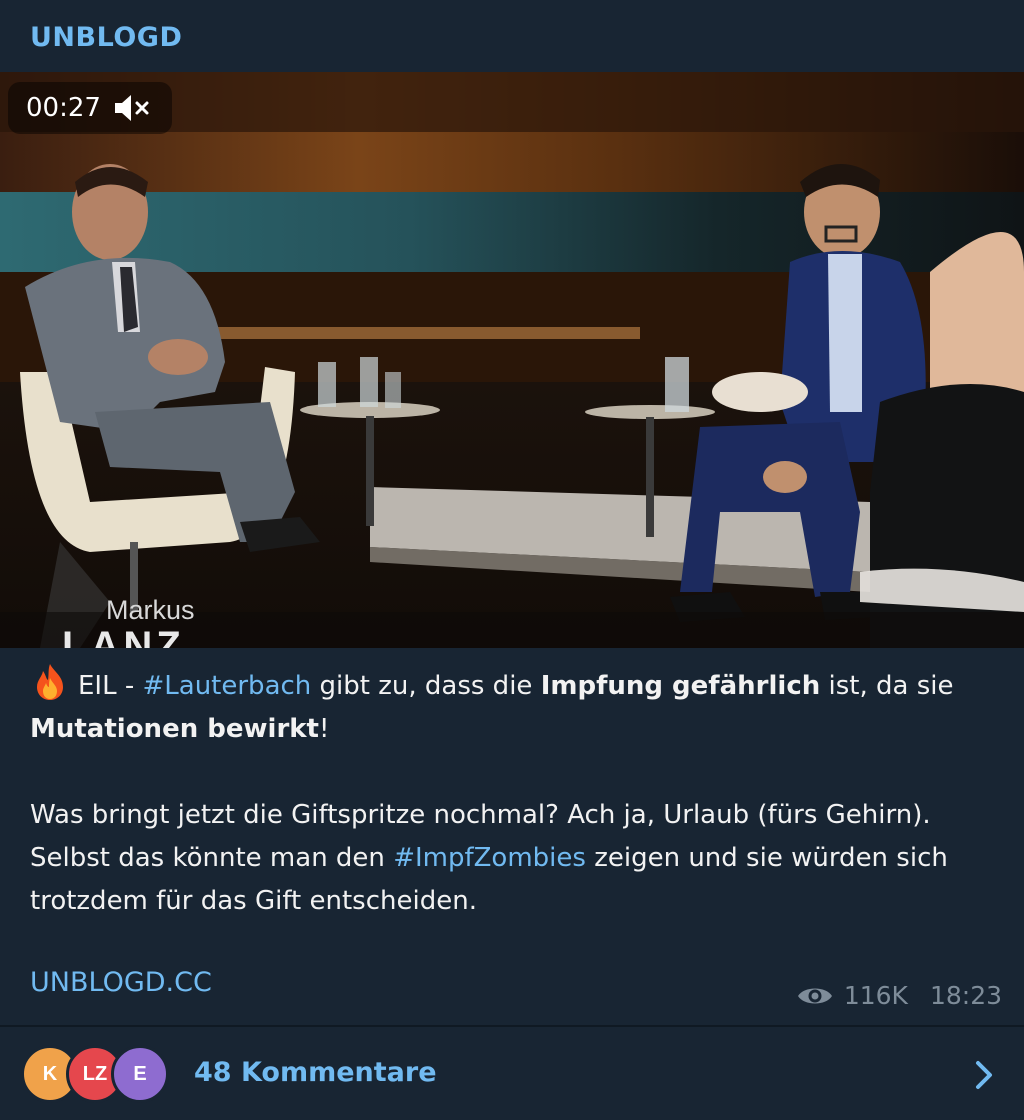  I want to click on chevron-right-icon, so click(984, 1075).